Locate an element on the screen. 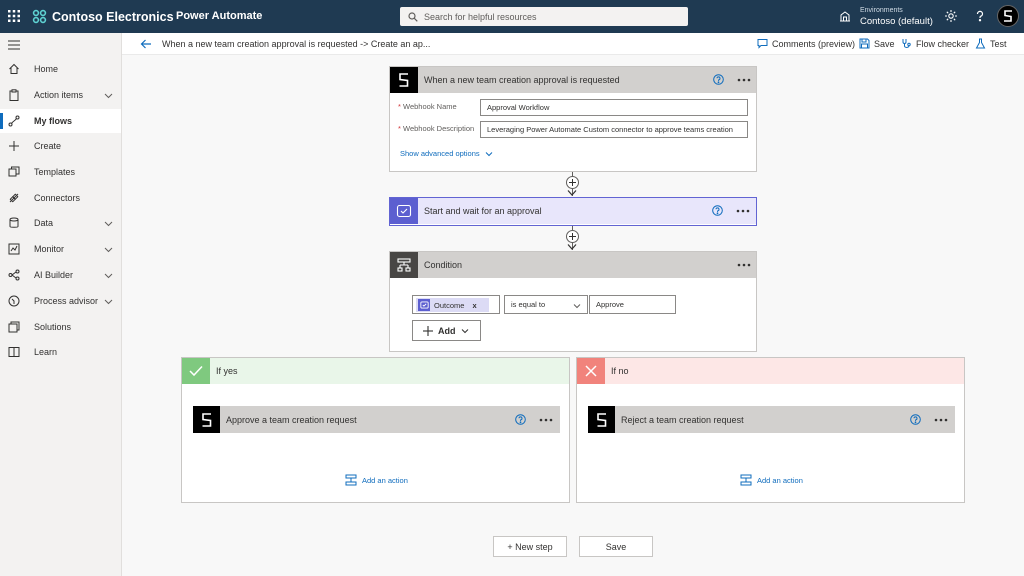  condition-left-operand: Outcome x is located at coordinates (456, 304).